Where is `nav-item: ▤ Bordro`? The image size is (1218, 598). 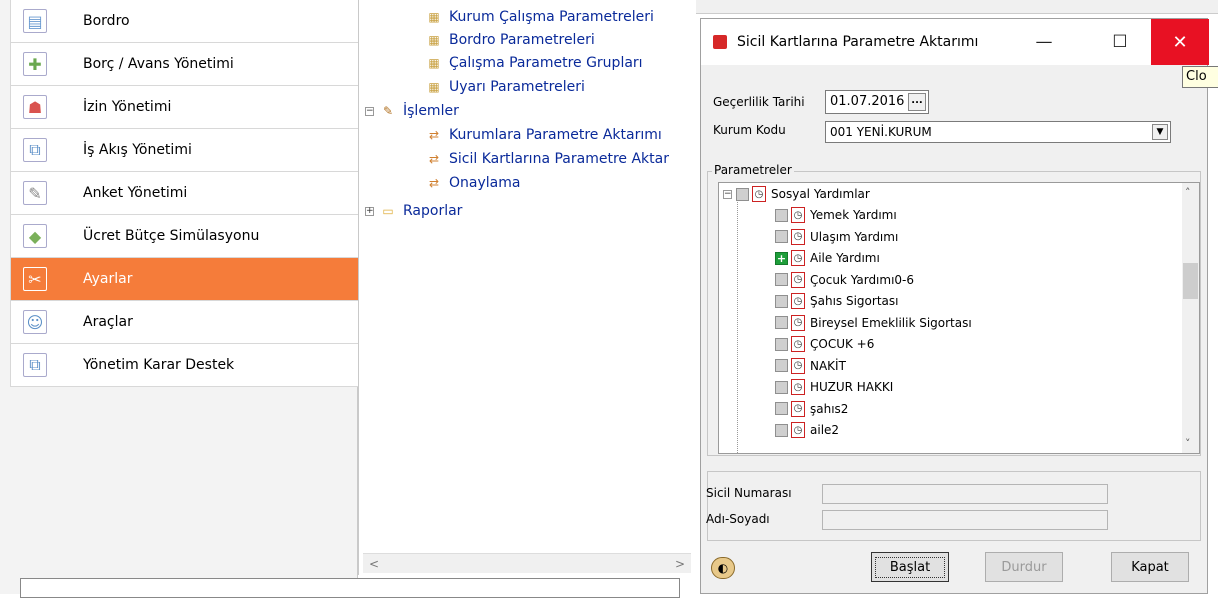 nav-item: ▤ Bordro is located at coordinates (184, 21).